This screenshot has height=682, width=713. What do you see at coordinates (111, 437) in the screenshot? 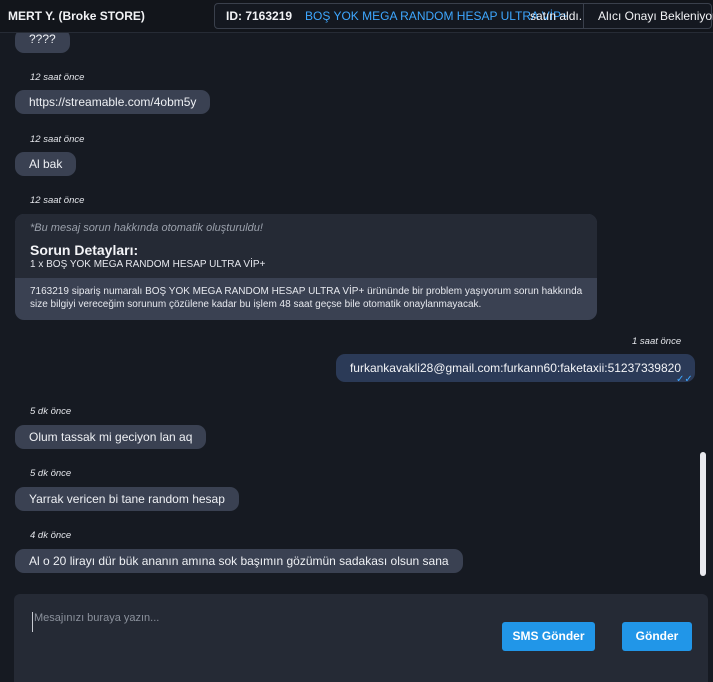
I see `message-bubble: Olum tassak mi geciyon lan aq` at bounding box center [111, 437].